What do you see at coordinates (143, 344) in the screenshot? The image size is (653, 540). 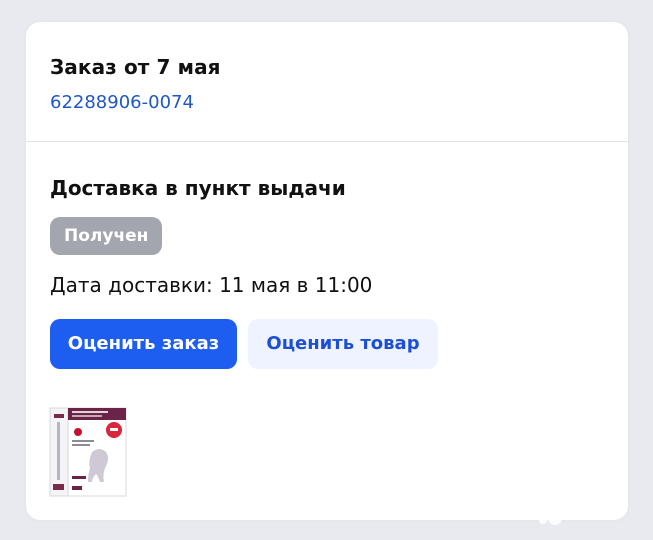 I see `rate-order-button: Оценить заказ` at bounding box center [143, 344].